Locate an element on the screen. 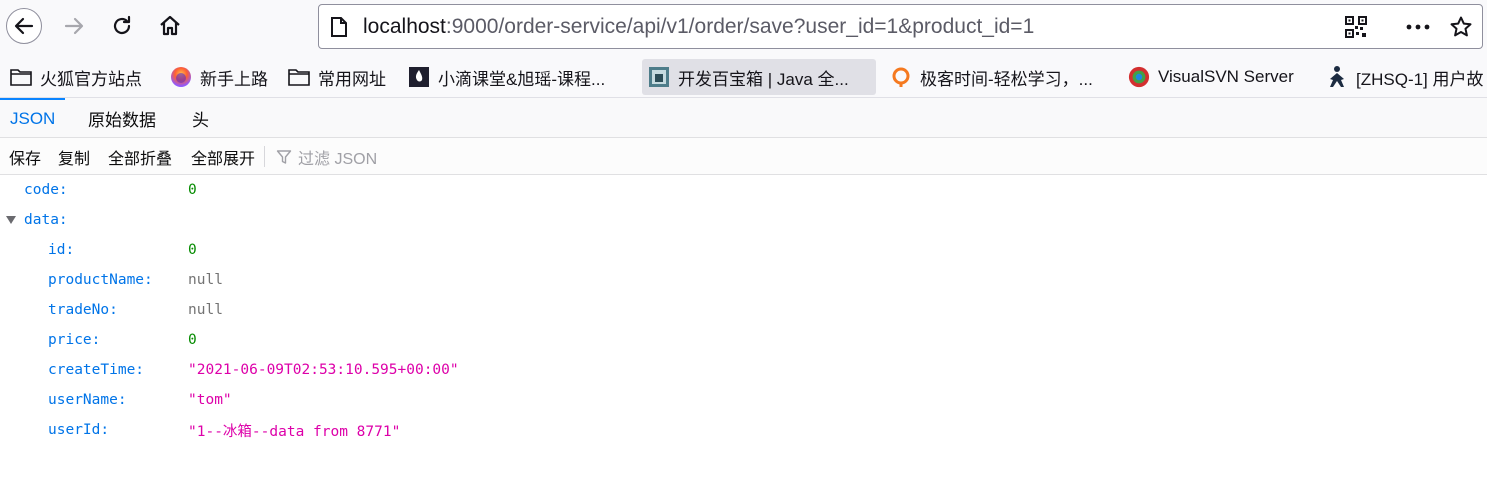 This screenshot has height=492, width=1487. url-host: localhost is located at coordinates (404, 26).